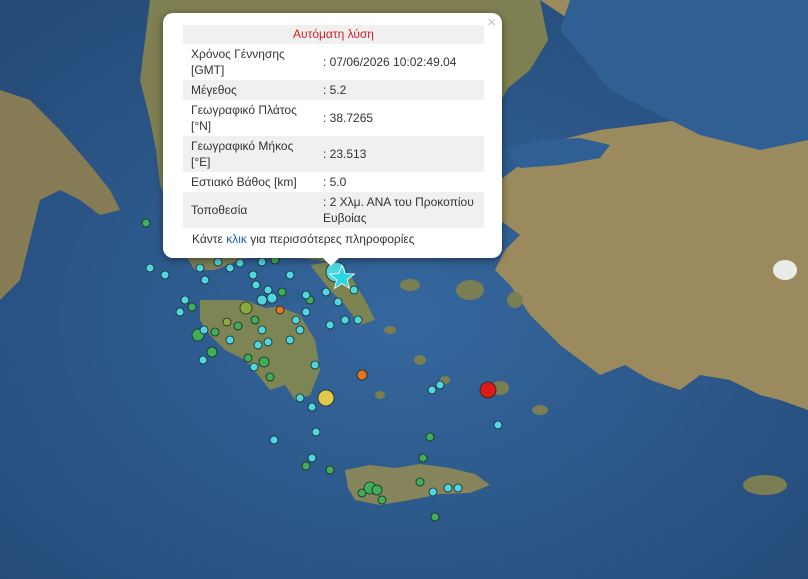 Image resolution: width=808 pixels, height=579 pixels. Describe the element at coordinates (333, 34) in the screenshot. I see `popup-header: Αυτόματη λύση` at that location.